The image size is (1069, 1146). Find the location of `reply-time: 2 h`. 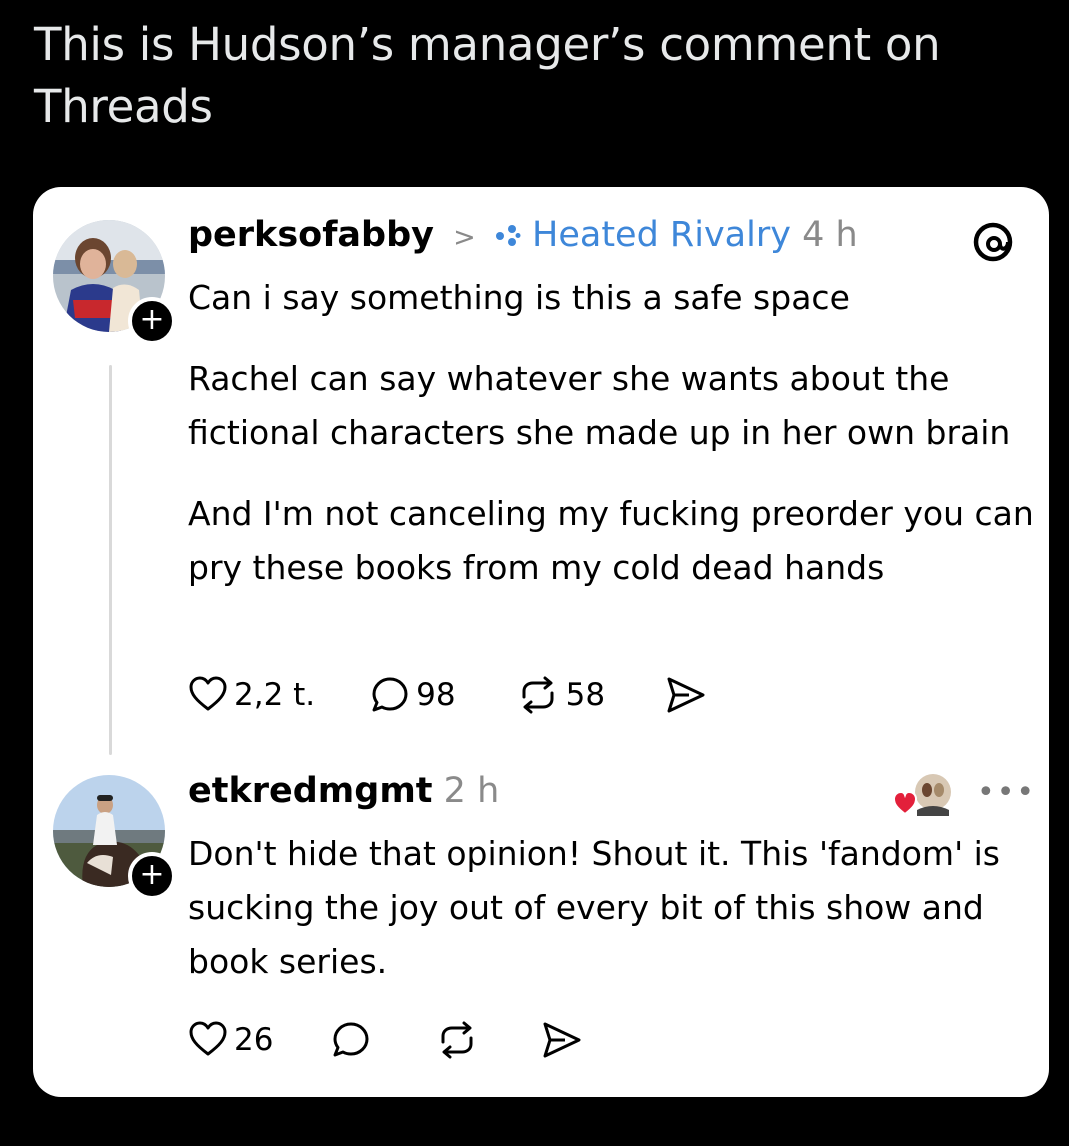

reply-time: 2 h is located at coordinates (471, 791).